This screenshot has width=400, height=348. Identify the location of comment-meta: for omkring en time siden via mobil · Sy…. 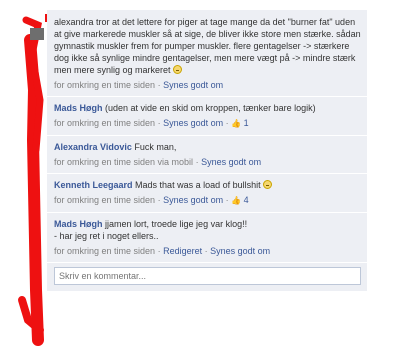
(208, 162).